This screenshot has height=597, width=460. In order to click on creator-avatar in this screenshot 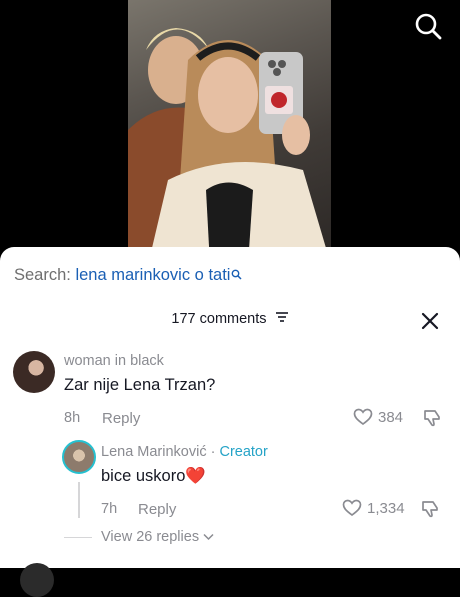, I will do `click(79, 457)`.